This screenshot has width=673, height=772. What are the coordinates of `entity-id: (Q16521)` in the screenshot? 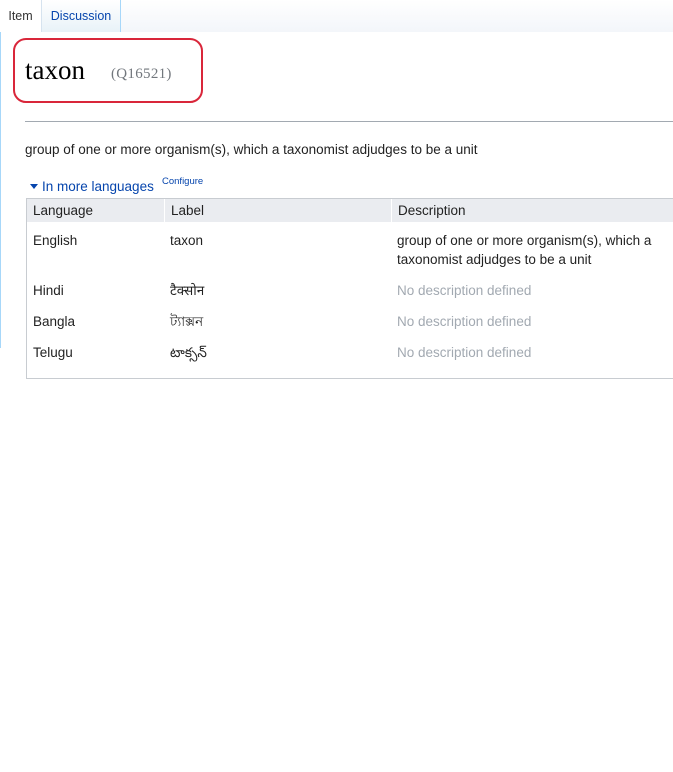 It's located at (141, 74).